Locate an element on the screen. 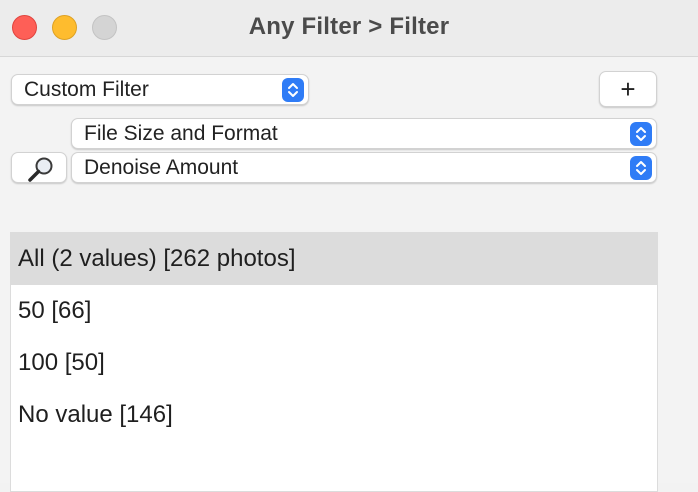 Image resolution: width=698 pixels, height=492 pixels. add-filter-button: + is located at coordinates (628, 89).